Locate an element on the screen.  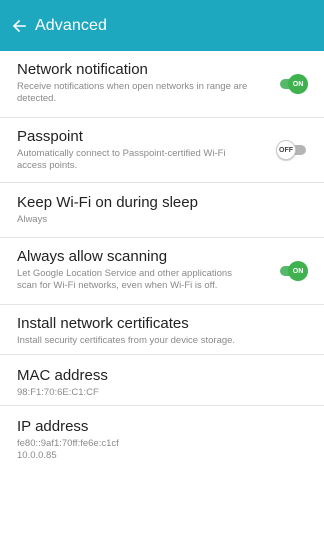
setting-title: MAC address is located at coordinates (62, 375).